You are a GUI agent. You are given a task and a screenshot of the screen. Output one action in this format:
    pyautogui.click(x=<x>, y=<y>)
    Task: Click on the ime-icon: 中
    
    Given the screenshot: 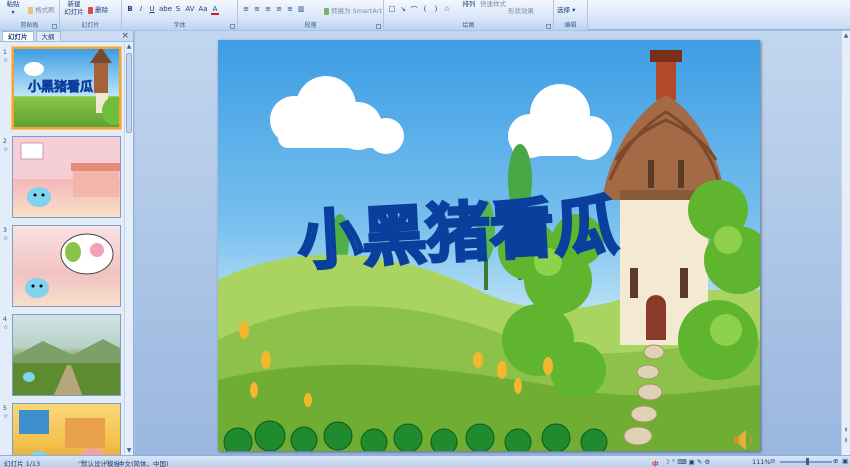 What is the action you would take?
    pyautogui.click(x=655, y=462)
    